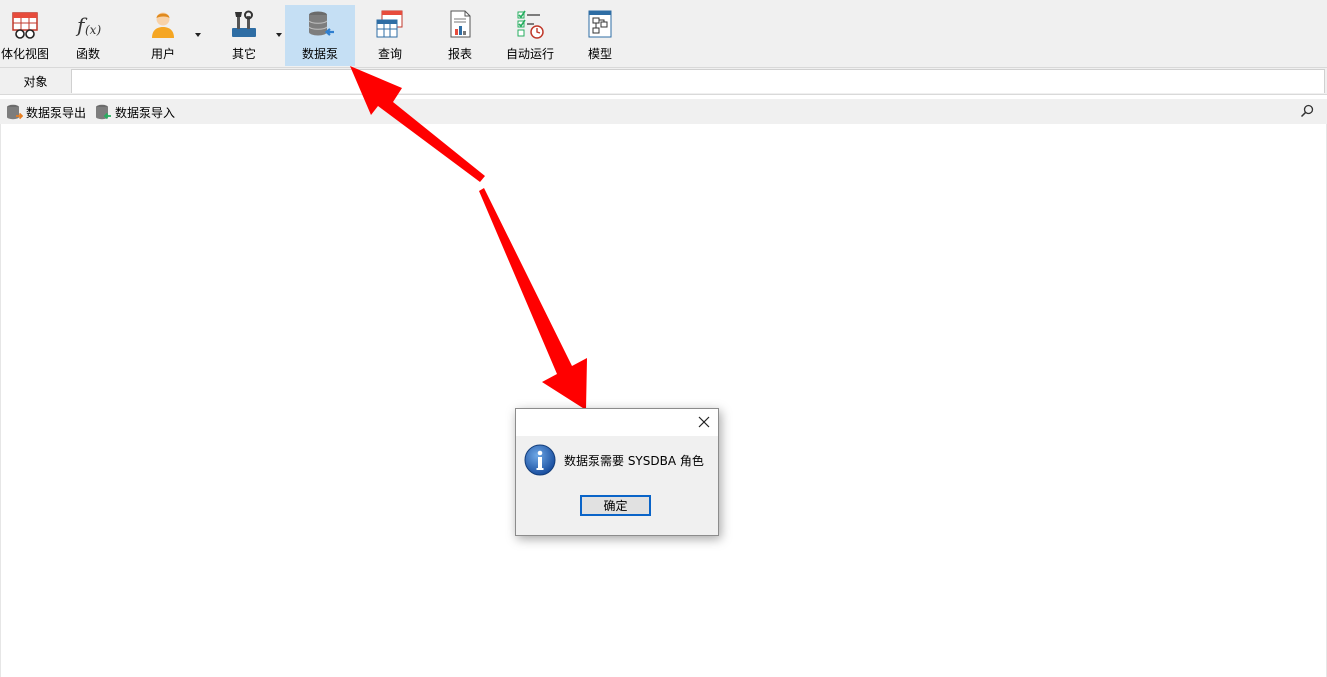 The height and width of the screenshot is (677, 1327). What do you see at coordinates (145, 112) in the screenshot?
I see `data-pump-import-label: 数据泵导入` at bounding box center [145, 112].